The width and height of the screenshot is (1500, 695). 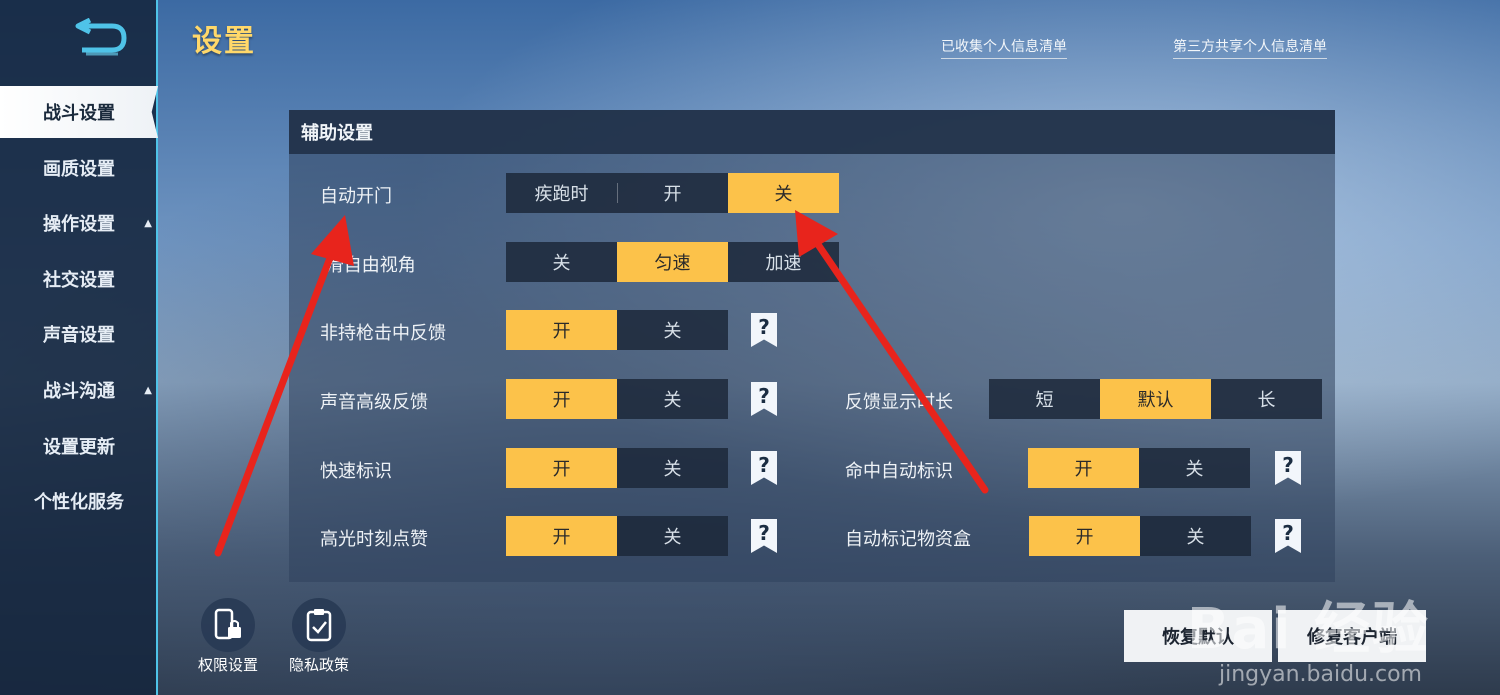 What do you see at coordinates (783, 262) in the screenshot?
I see `option-accelerate: 加速` at bounding box center [783, 262].